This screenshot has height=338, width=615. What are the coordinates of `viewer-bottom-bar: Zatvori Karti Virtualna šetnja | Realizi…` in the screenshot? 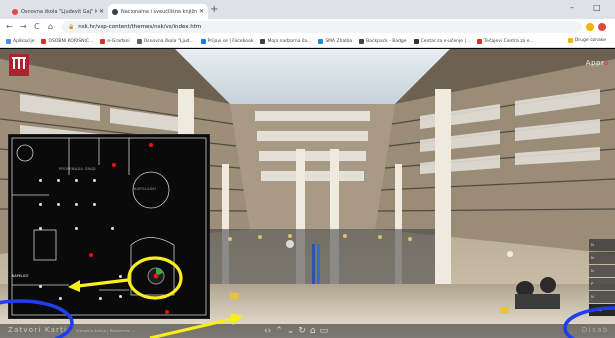 It's located at (307, 331).